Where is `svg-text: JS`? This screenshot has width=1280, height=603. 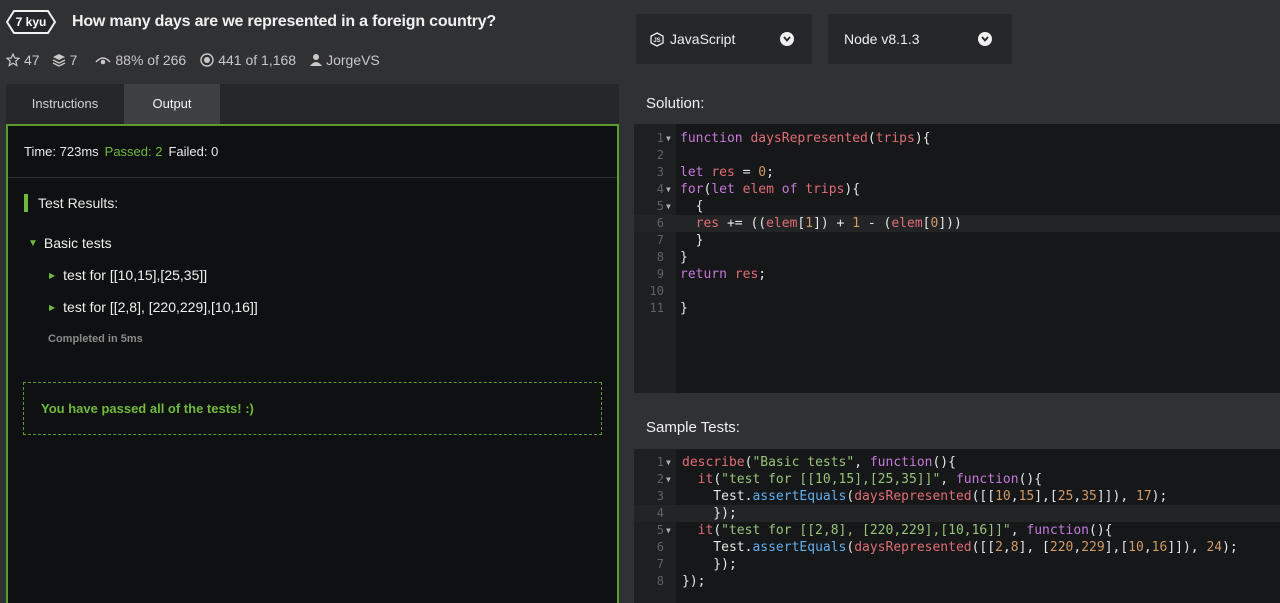
svg-text: JS is located at coordinates (656, 41).